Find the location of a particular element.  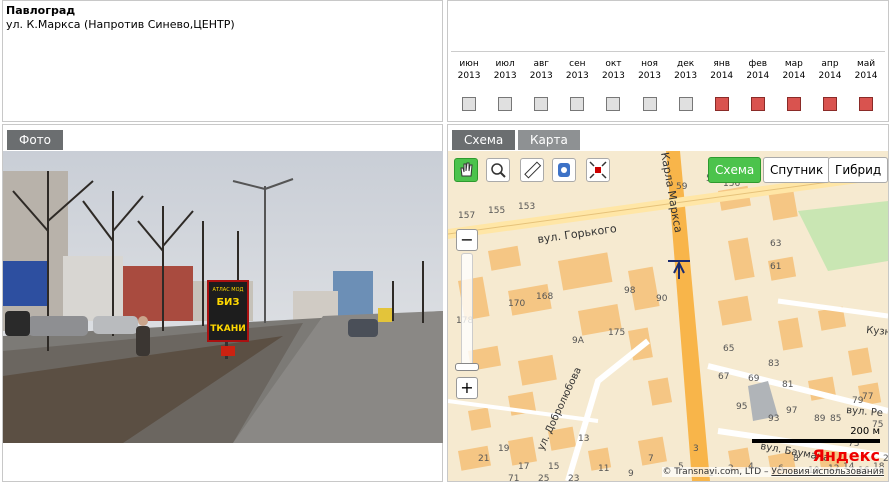

calendar-month-3: сен 2013 is located at coordinates (577, 70).